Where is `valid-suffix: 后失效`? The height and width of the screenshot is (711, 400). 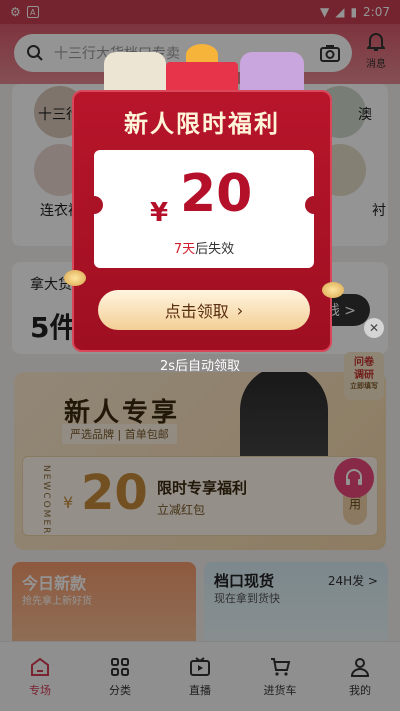 valid-suffix: 后失效 is located at coordinates (215, 249).